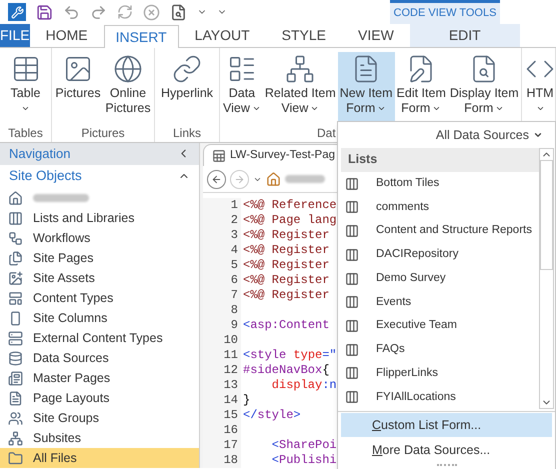  What do you see at coordinates (440, 302) in the screenshot?
I see `list-item: Events` at bounding box center [440, 302].